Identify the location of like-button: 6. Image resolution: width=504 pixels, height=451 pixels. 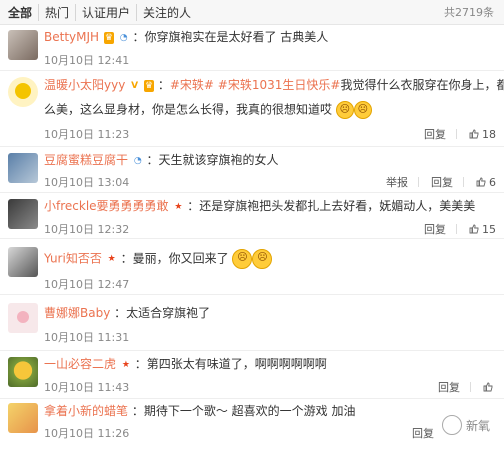
(486, 182).